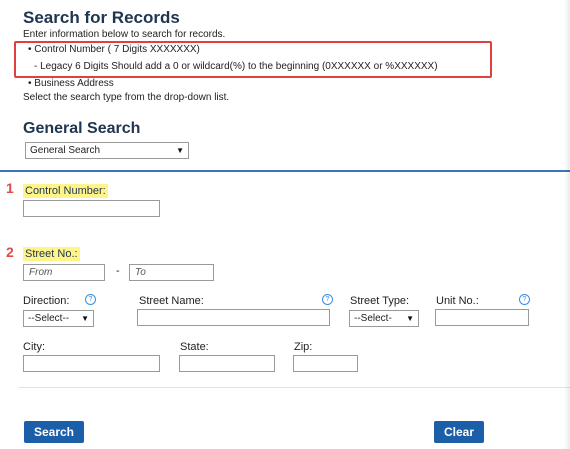 Image resolution: width=570 pixels, height=449 pixels. What do you see at coordinates (65, 191) in the screenshot?
I see `control-number-label: Control Number:` at bounding box center [65, 191].